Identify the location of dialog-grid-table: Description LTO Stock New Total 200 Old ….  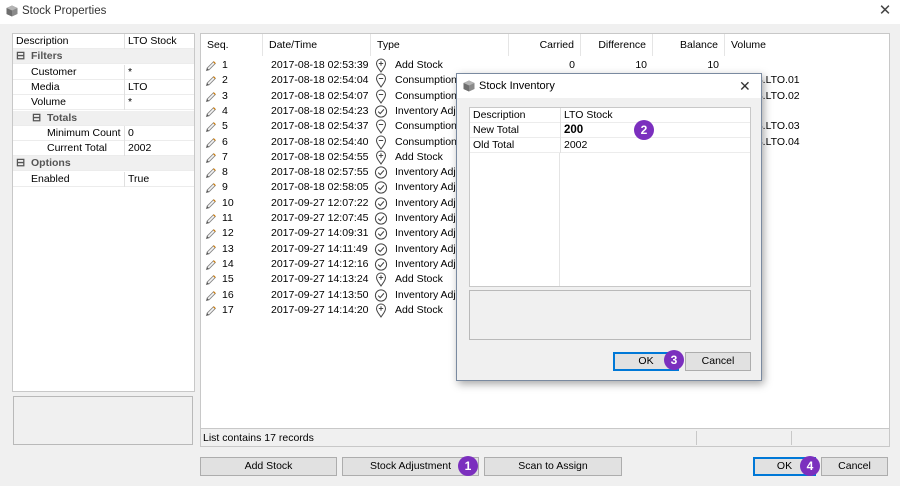
(610, 197).